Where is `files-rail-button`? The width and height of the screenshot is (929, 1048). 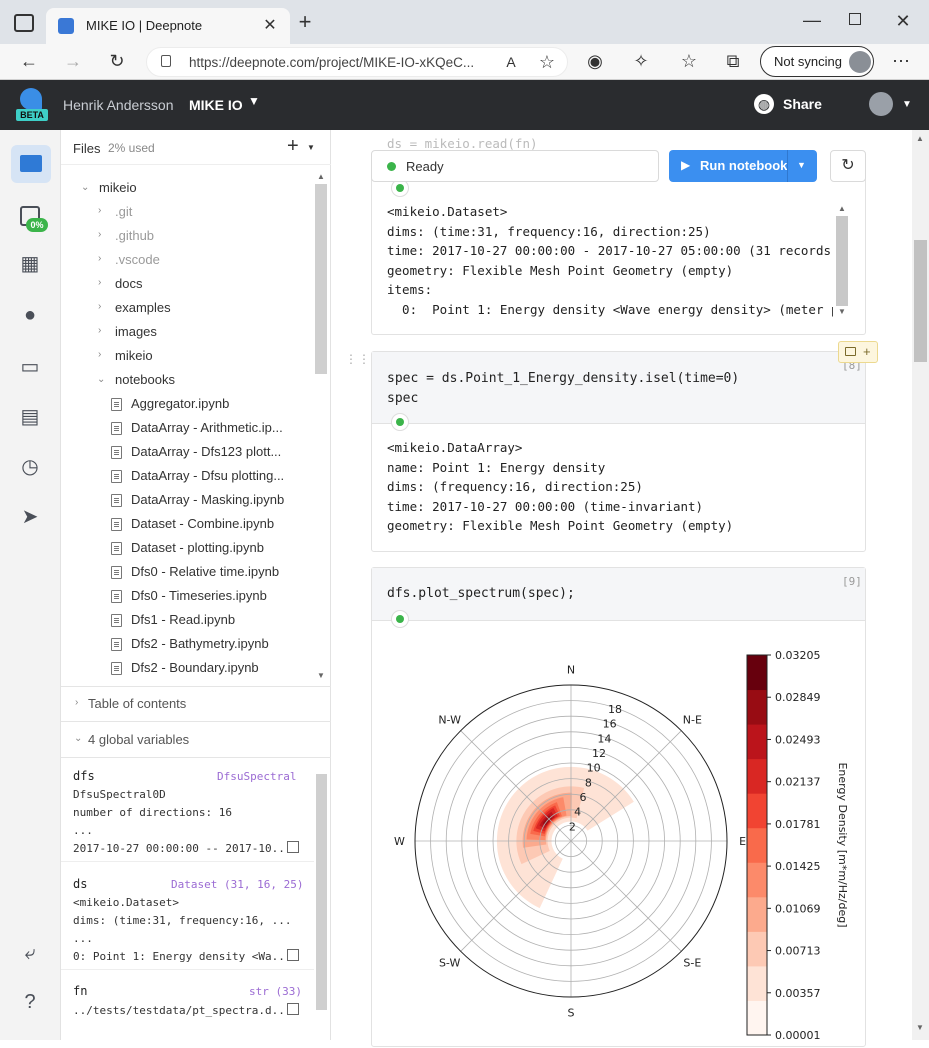 files-rail-button is located at coordinates (31, 164).